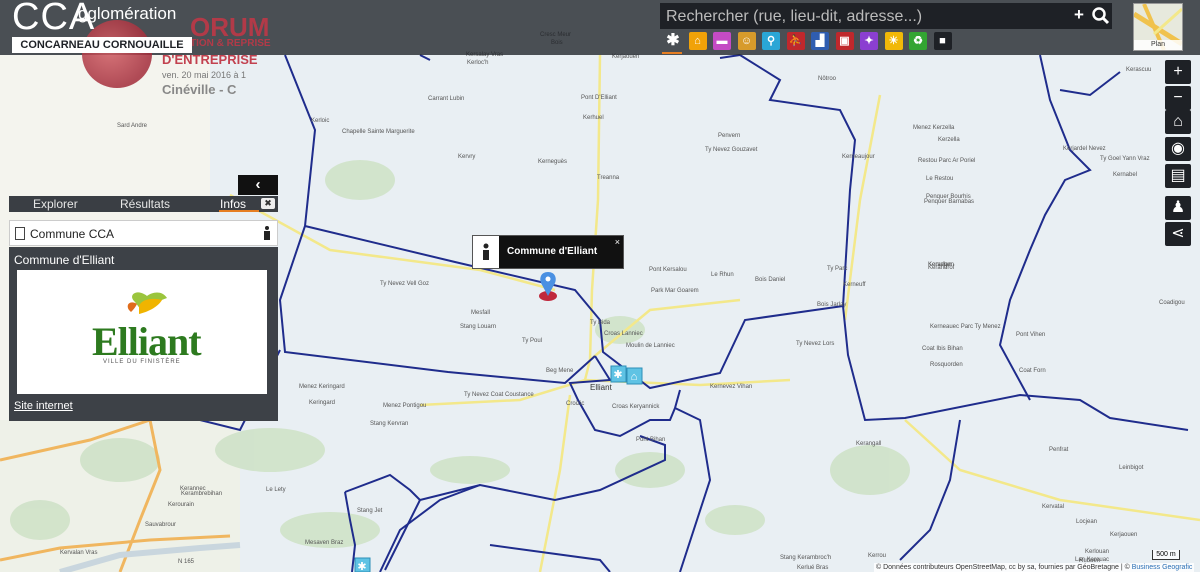 Image resolution: width=1200 pixels, height=572 pixels. Describe the element at coordinates (553, 162) in the screenshot. I see `place-label: Kerneguès` at that location.